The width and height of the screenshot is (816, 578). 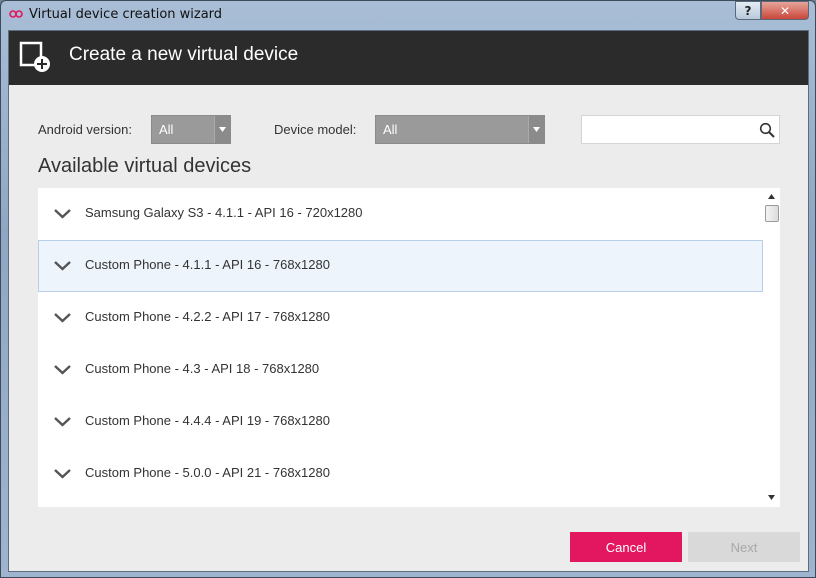 What do you see at coordinates (626, 547) in the screenshot?
I see `cancel-button: Cancel` at bounding box center [626, 547].